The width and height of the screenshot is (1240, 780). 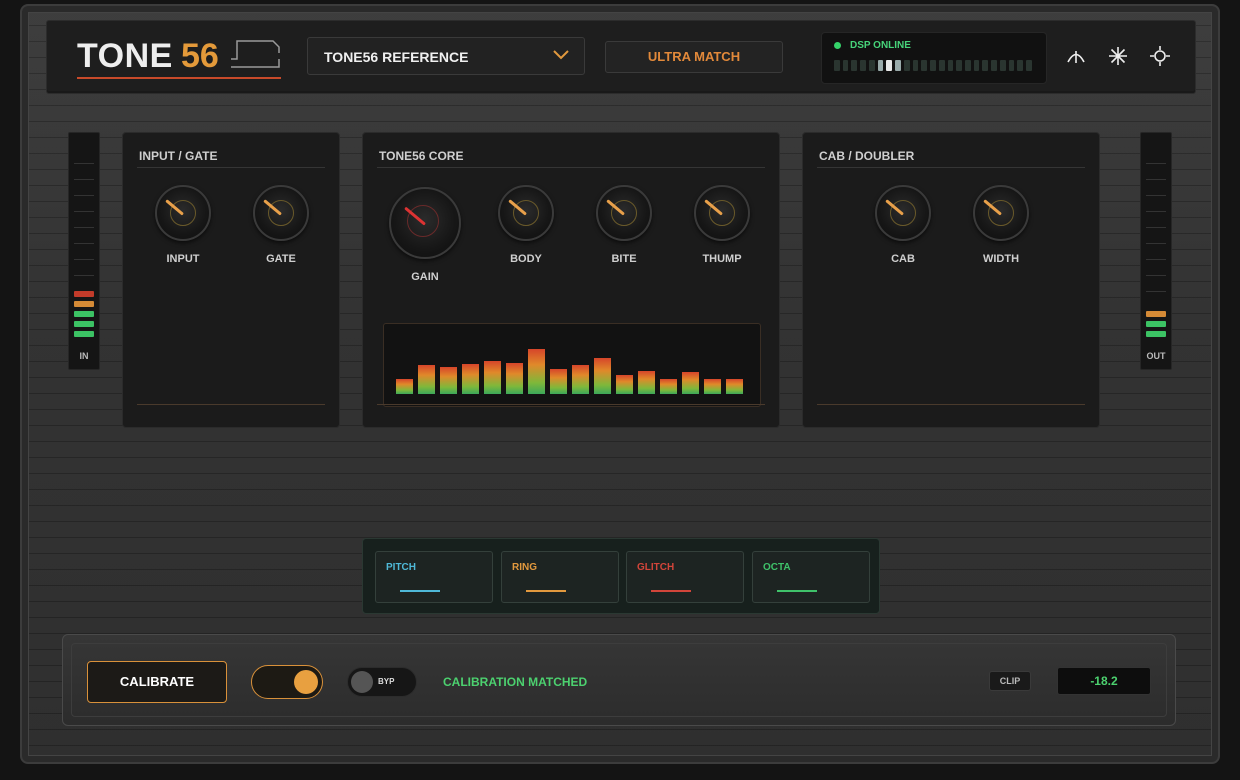 What do you see at coordinates (434, 577) in the screenshot?
I see `fx-pitch-button: PITCH` at bounding box center [434, 577].